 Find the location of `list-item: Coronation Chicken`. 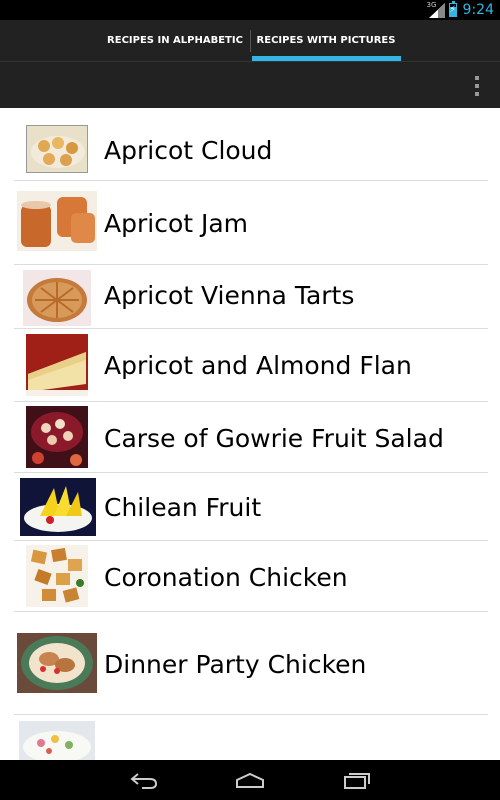

list-item: Coronation Chicken is located at coordinates (250, 576).